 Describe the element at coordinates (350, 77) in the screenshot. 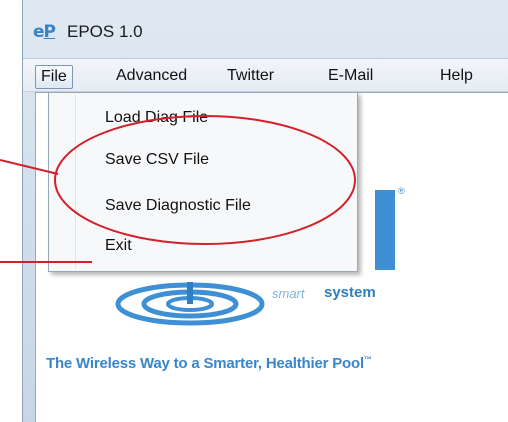

I see `menu-email: E-Mail` at that location.